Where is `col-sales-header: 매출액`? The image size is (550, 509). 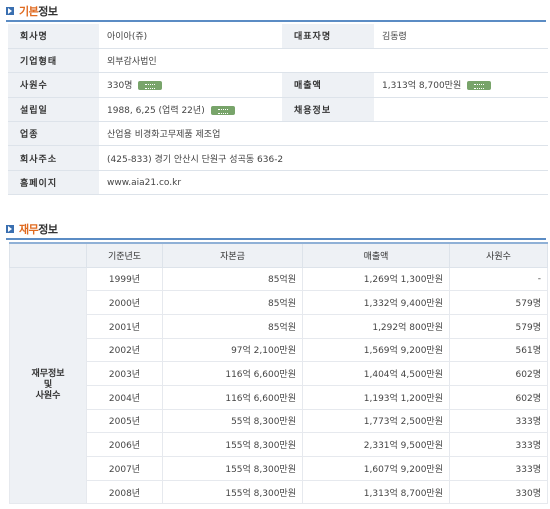 col-sales-header: 매출액 is located at coordinates (376, 255).